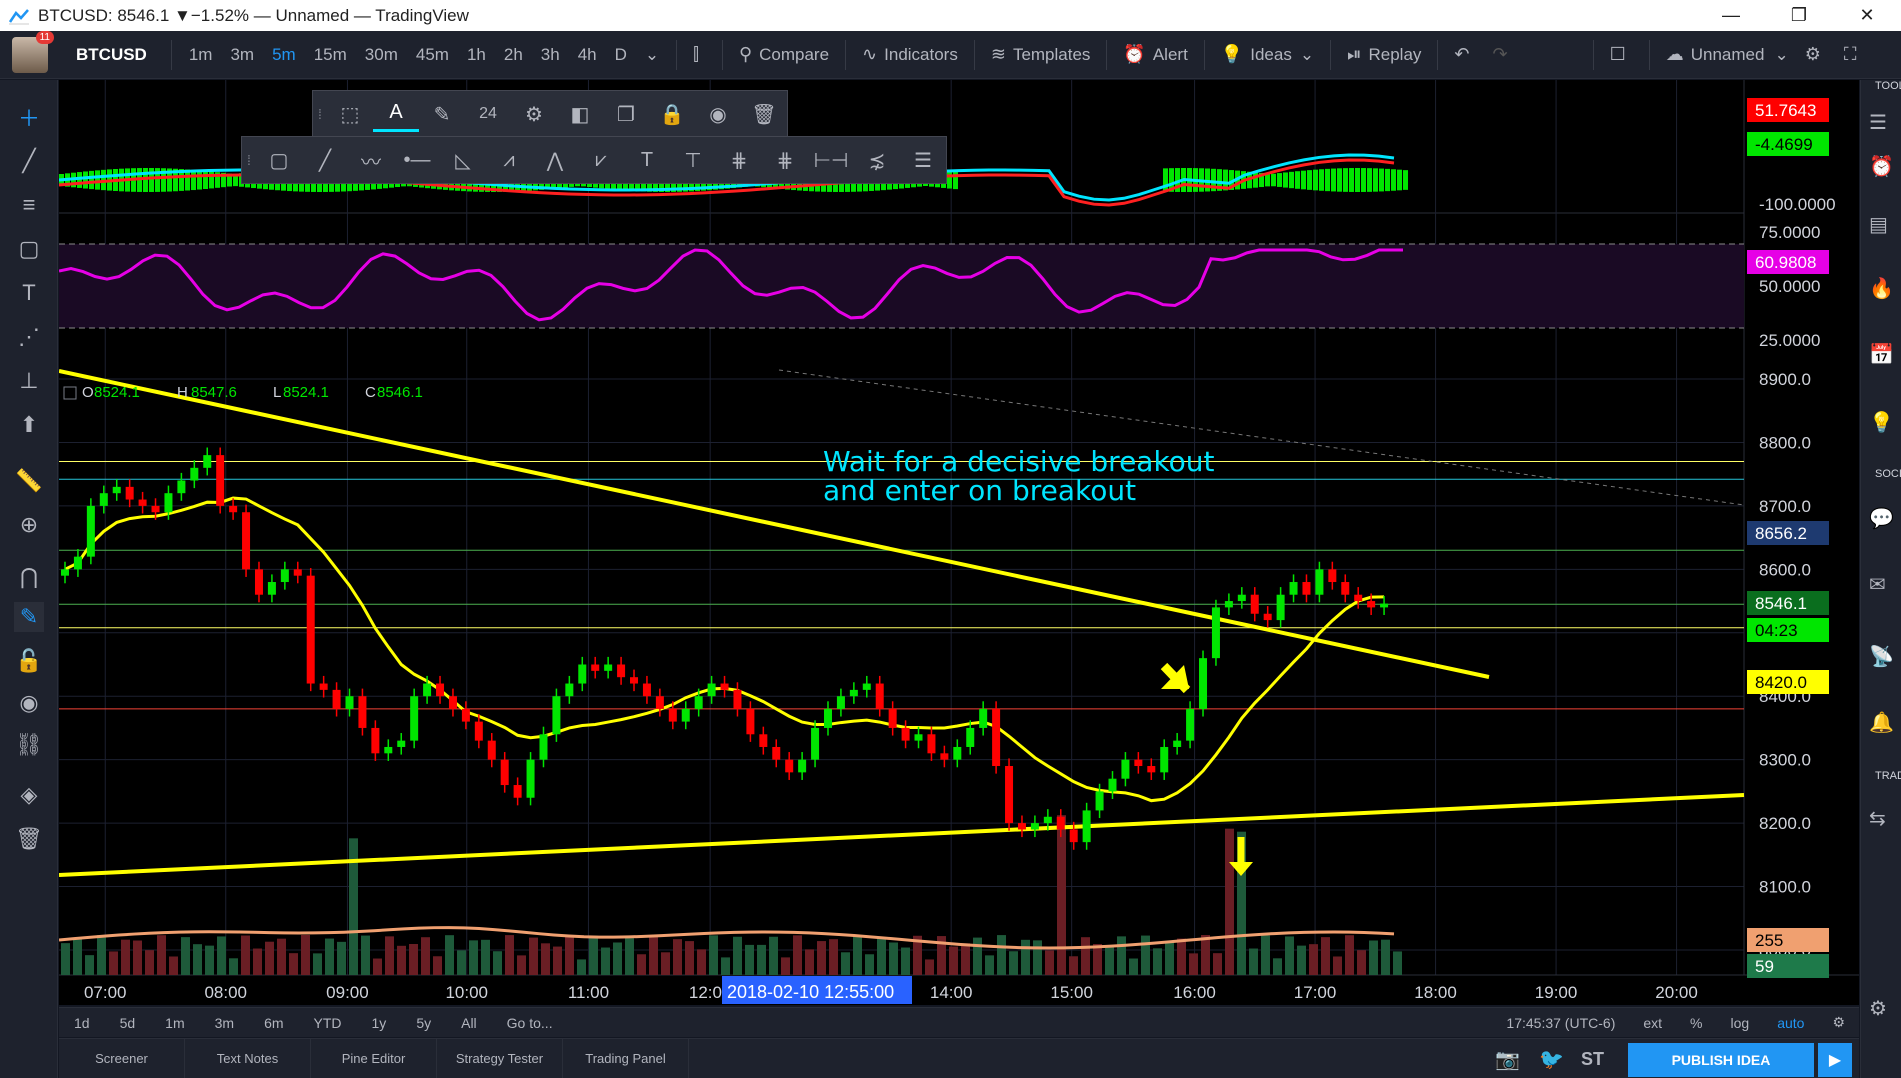 The height and width of the screenshot is (1078, 1901). Describe the element at coordinates (29, 617) in the screenshot. I see `lock-drawing-icon: ✎` at that location.